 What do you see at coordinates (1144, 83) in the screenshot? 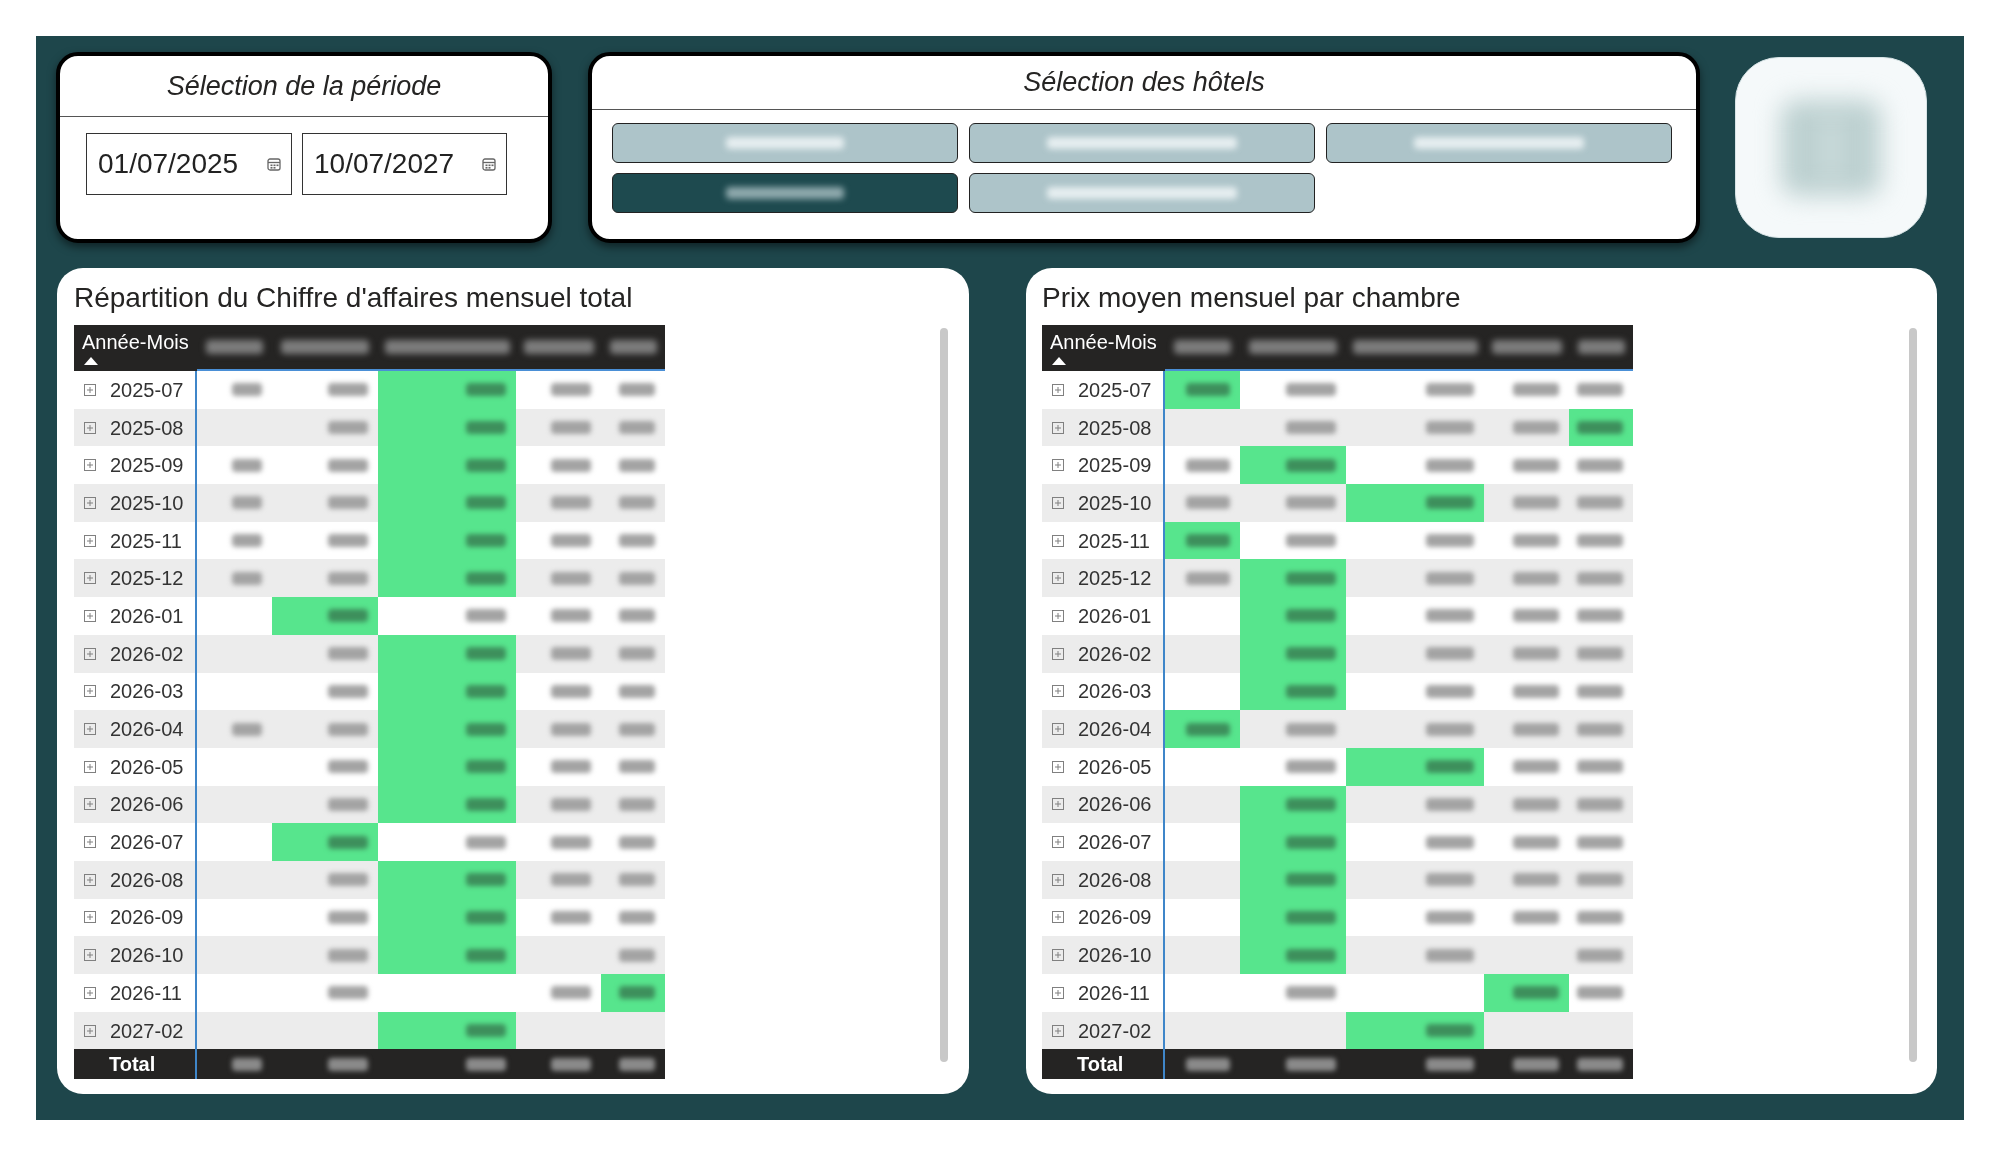
I see `filter-title: Sélection des hôtels` at bounding box center [1144, 83].